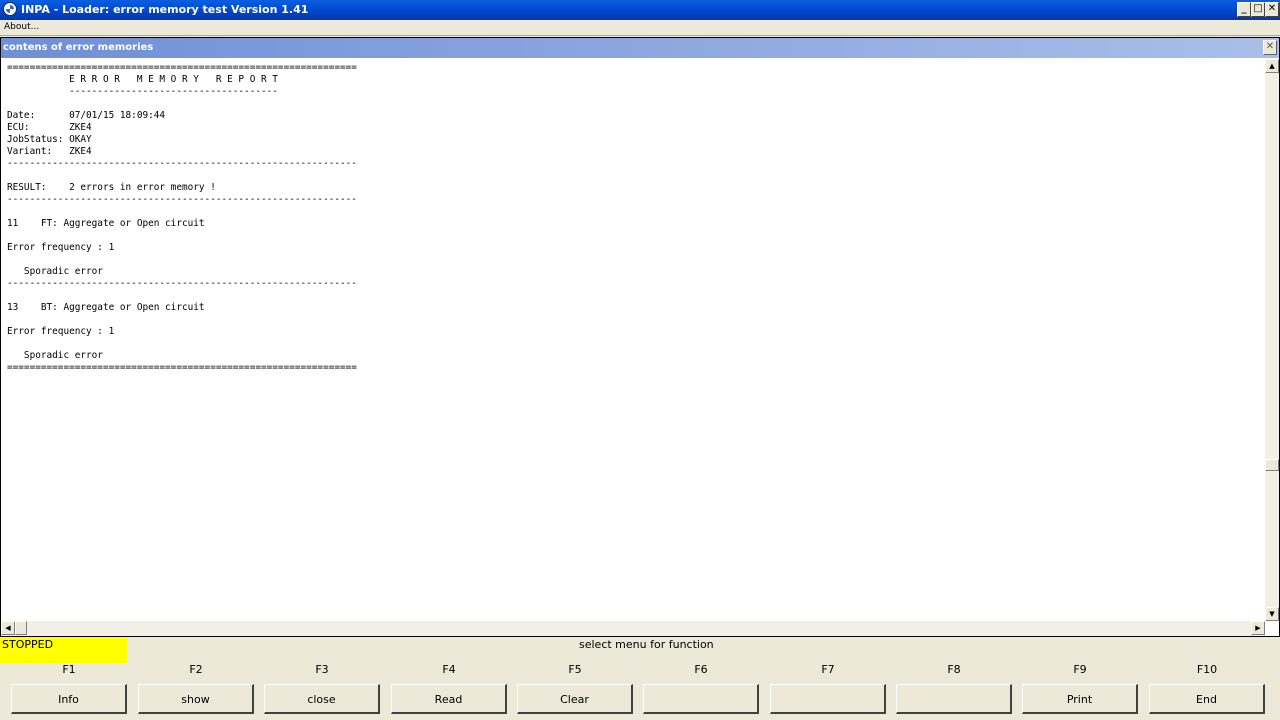  I want to click on scroll-right-button: ▶, so click(1258, 628).